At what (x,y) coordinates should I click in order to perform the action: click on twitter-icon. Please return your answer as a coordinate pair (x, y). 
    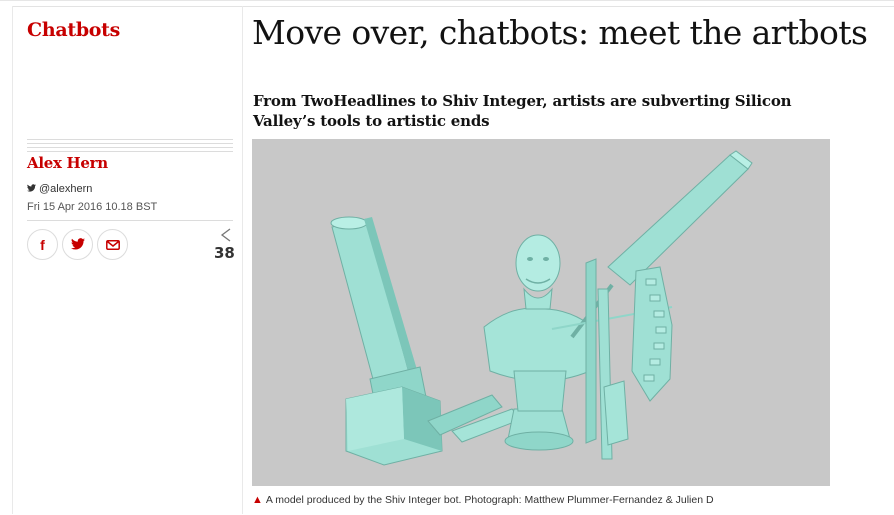
    Looking at the image, I should click on (77, 244).